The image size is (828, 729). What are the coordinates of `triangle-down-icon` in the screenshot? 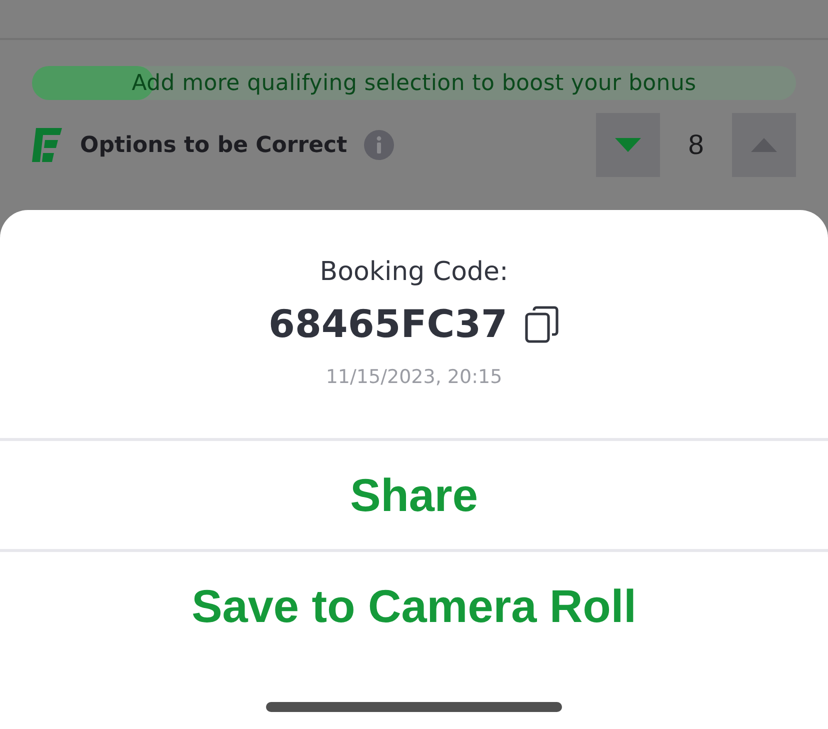 It's located at (628, 145).